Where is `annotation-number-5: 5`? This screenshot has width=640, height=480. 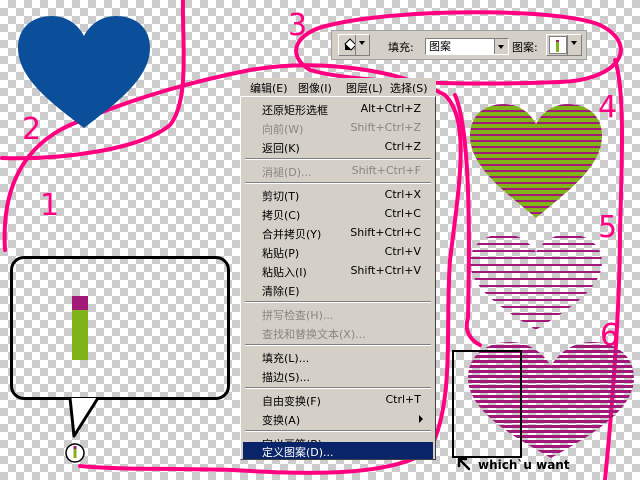 annotation-number-5: 5 is located at coordinates (608, 227).